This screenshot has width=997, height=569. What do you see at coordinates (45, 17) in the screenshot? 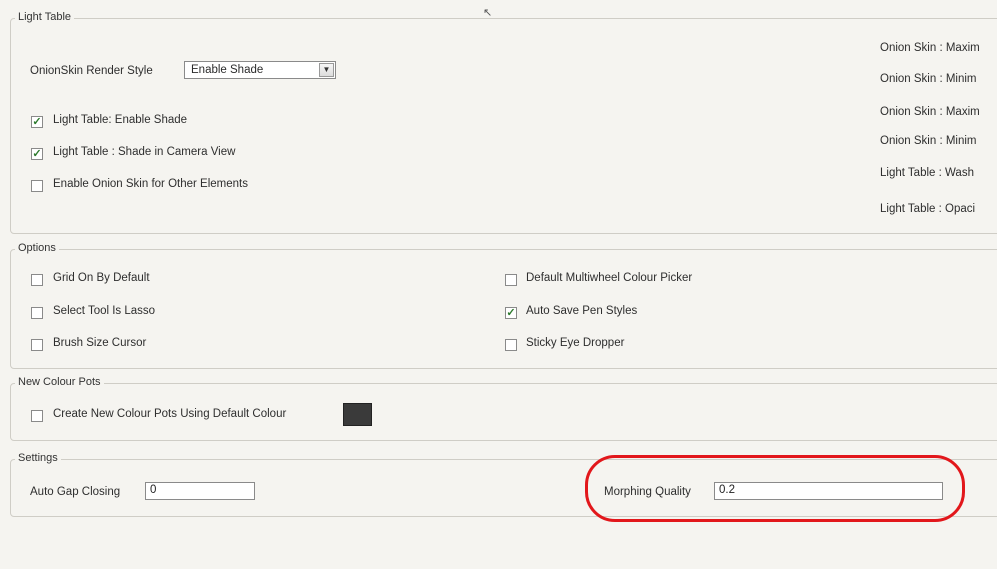
I see `light-table-title: Light Table` at bounding box center [45, 17].